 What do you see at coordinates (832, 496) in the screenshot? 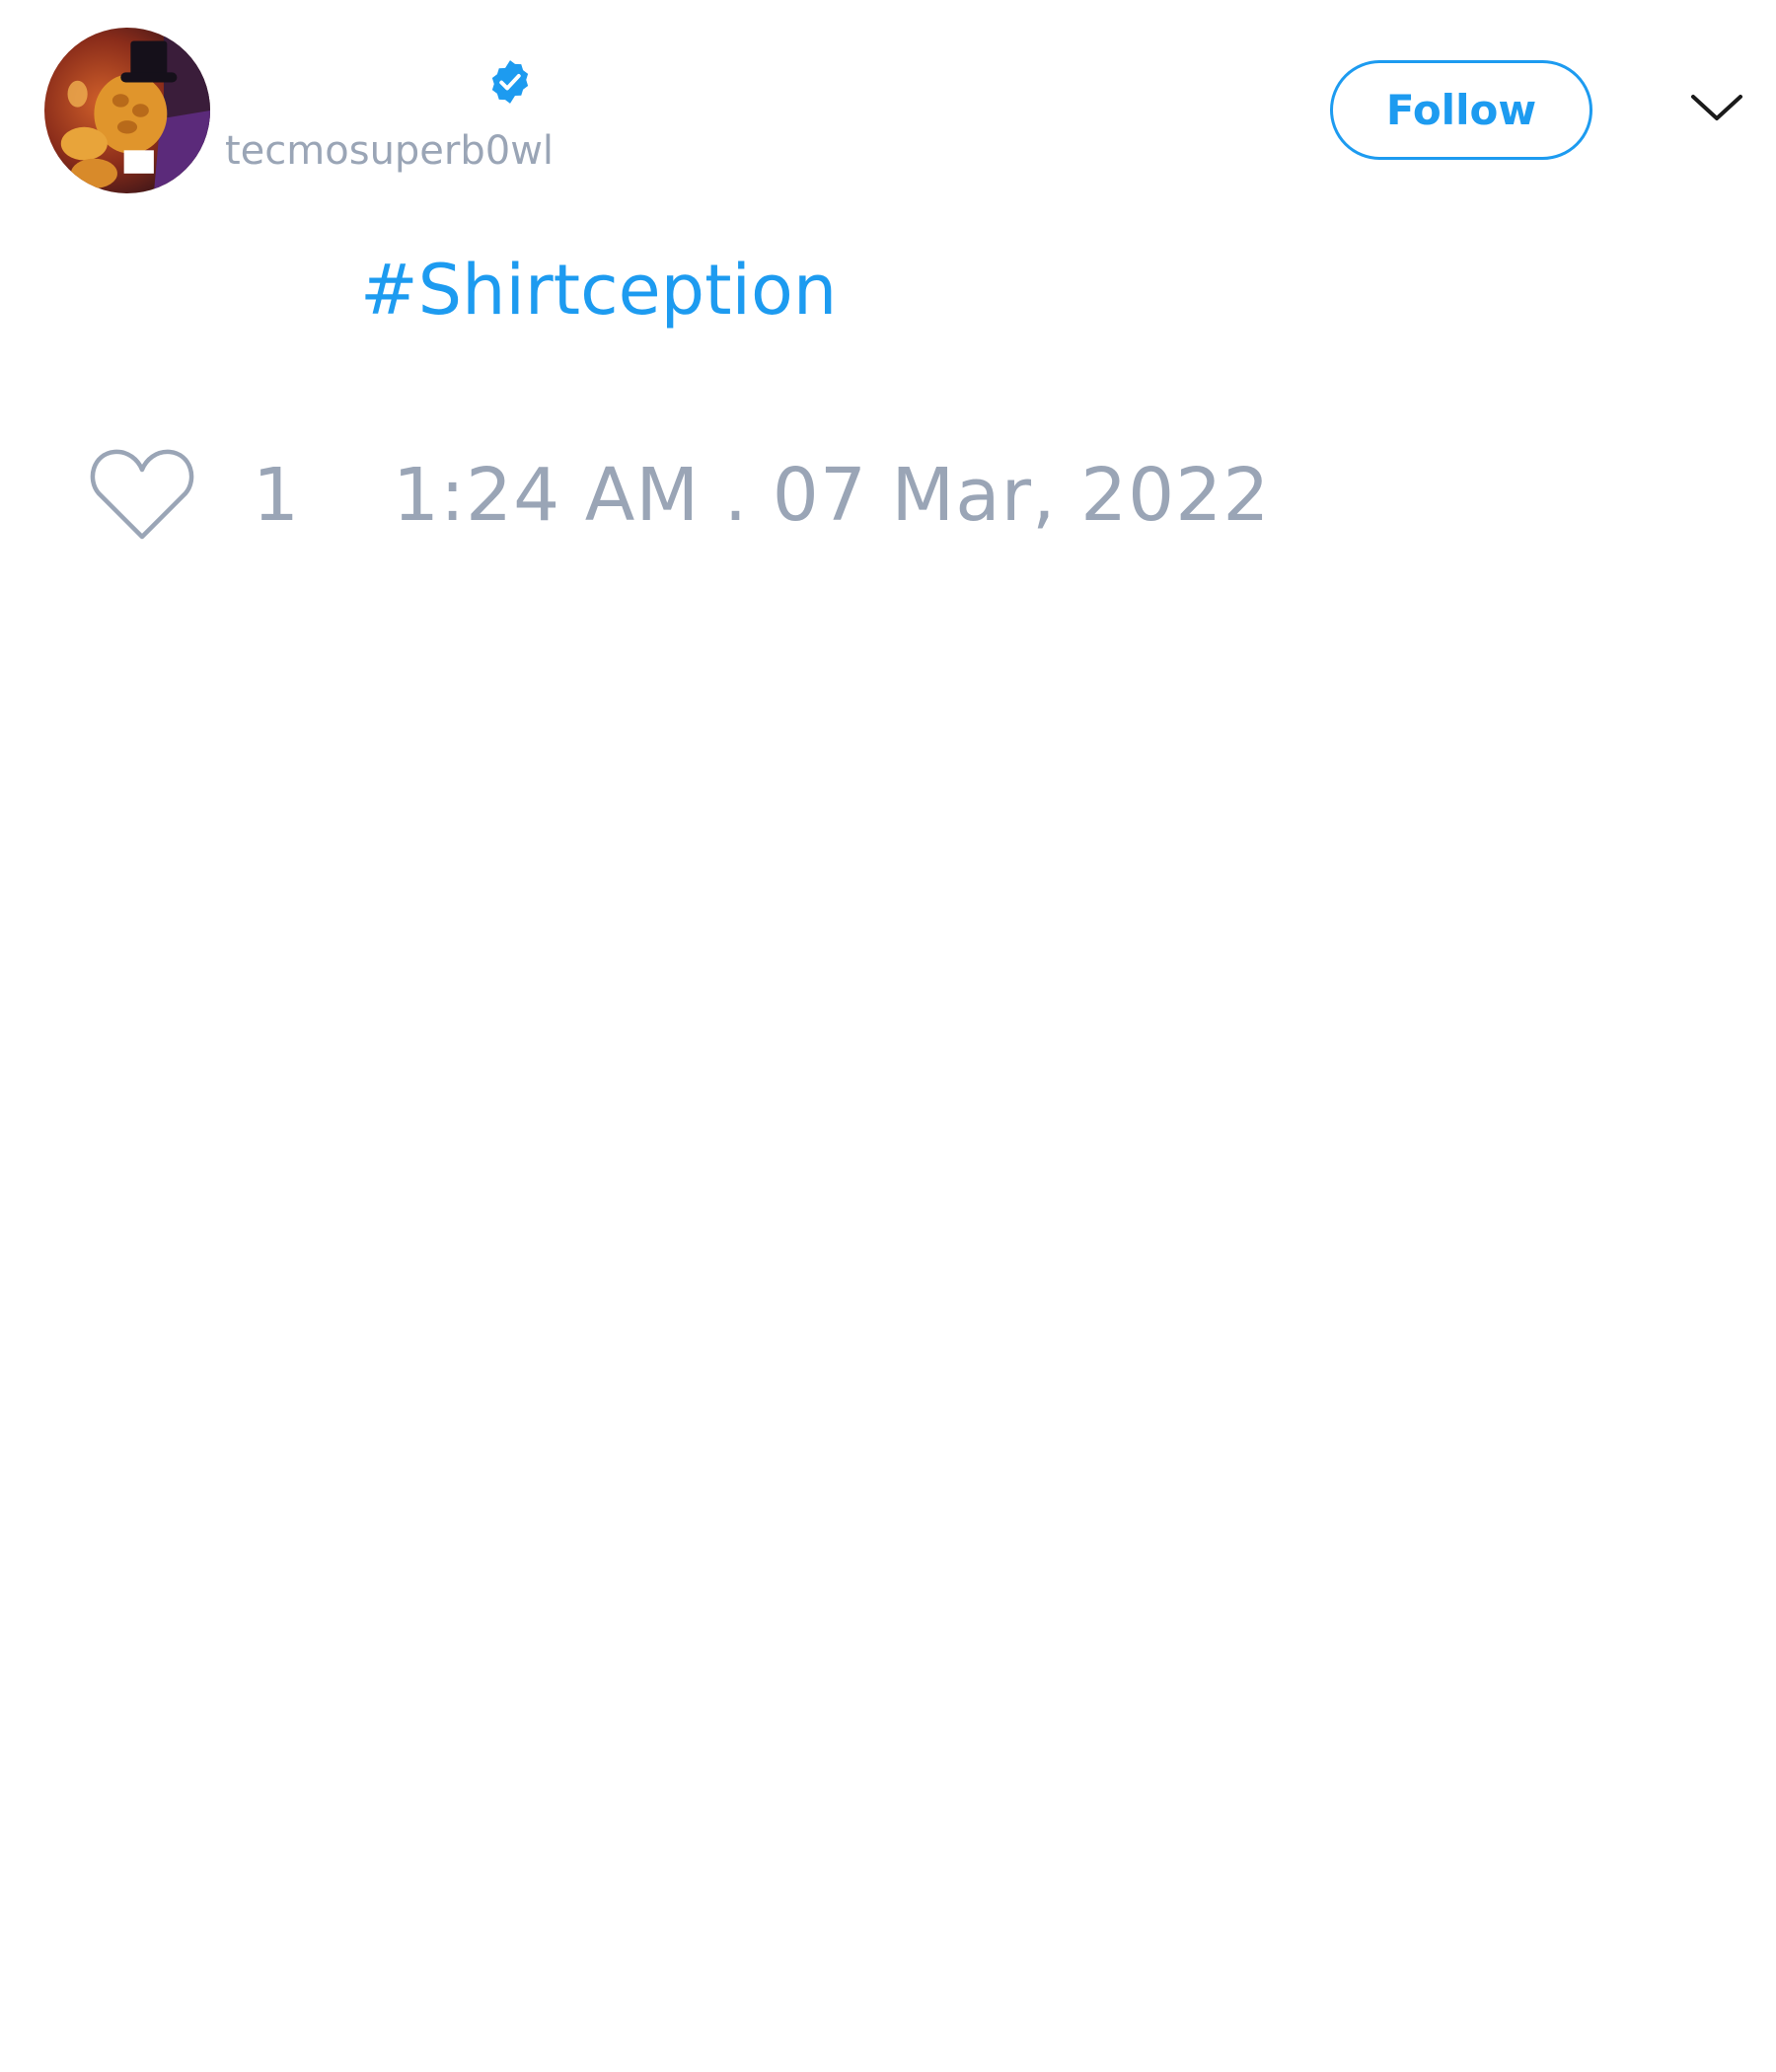
I see `tweet-timestamp: 1:24 AM . 07 Mar, 2022` at bounding box center [832, 496].